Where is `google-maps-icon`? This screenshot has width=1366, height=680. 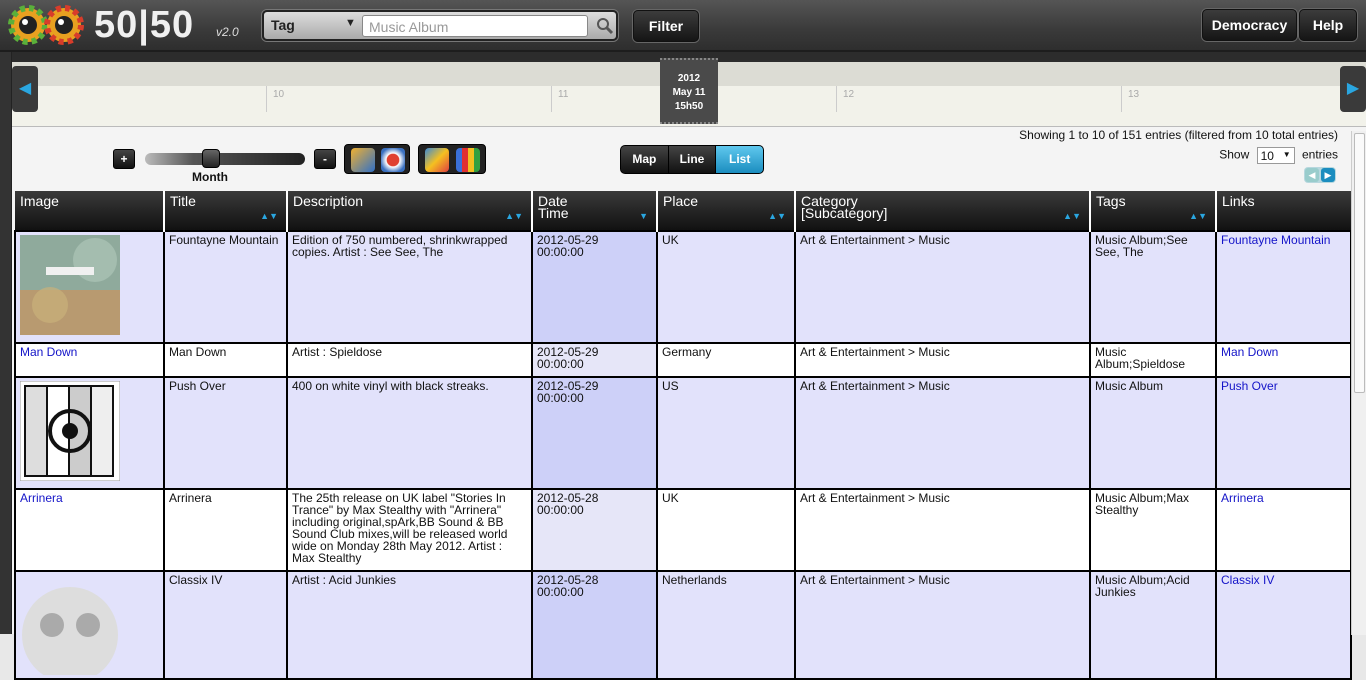 google-maps-icon is located at coordinates (468, 160).